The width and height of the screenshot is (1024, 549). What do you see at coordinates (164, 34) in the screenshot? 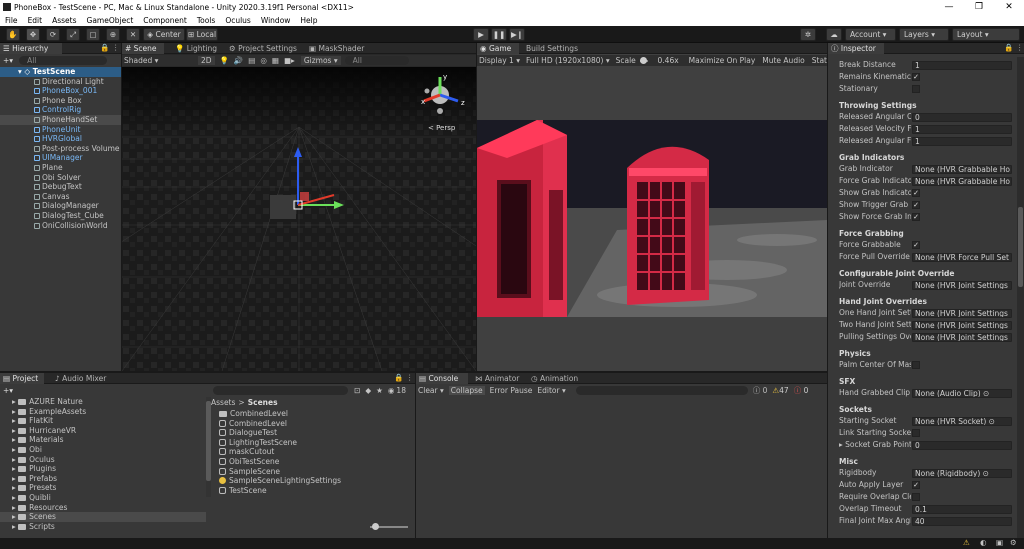
I see `pivot-center-button: ◈ Center` at bounding box center [164, 34].